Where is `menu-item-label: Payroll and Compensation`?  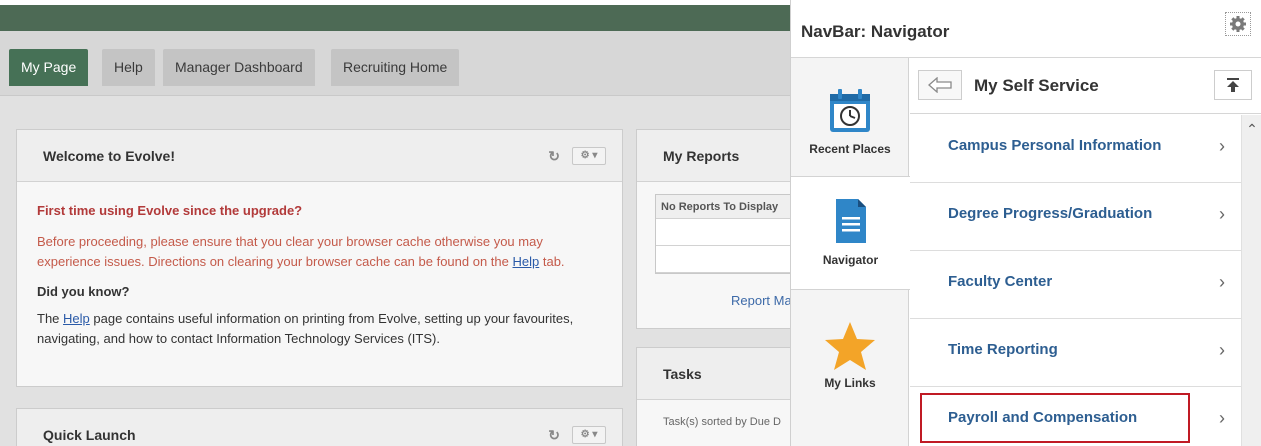 menu-item-label: Payroll and Compensation is located at coordinates (1043, 417).